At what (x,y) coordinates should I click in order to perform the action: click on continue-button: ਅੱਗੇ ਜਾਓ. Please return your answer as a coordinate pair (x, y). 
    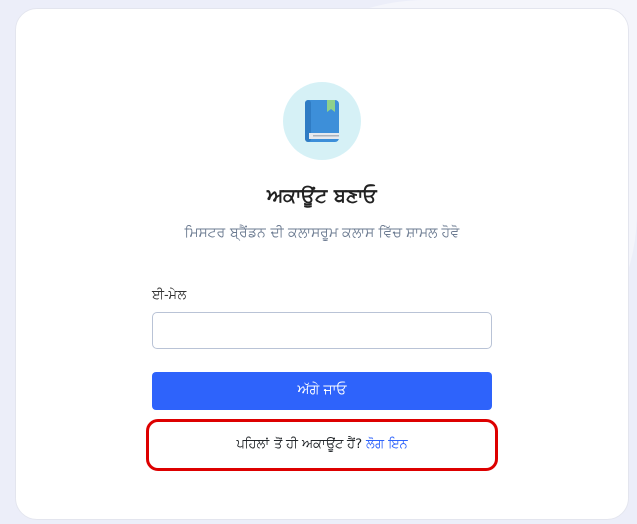
    Looking at the image, I should click on (322, 391).